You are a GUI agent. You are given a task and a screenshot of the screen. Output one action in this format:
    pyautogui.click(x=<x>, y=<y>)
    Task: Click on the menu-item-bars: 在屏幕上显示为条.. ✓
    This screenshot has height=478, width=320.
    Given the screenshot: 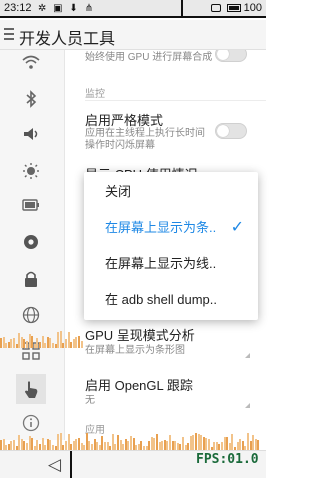 What is the action you would take?
    pyautogui.click(x=171, y=228)
    